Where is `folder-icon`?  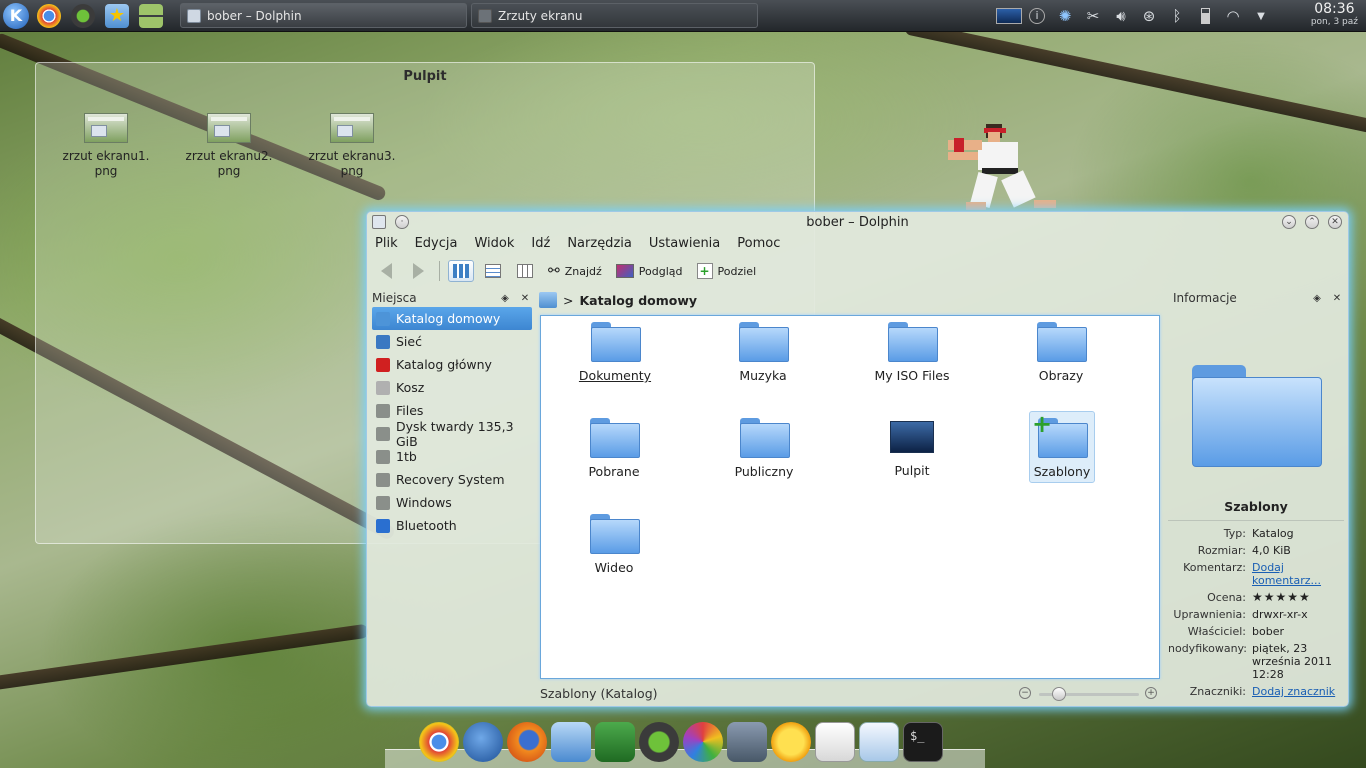 folder-icon is located at coordinates (615, 438).